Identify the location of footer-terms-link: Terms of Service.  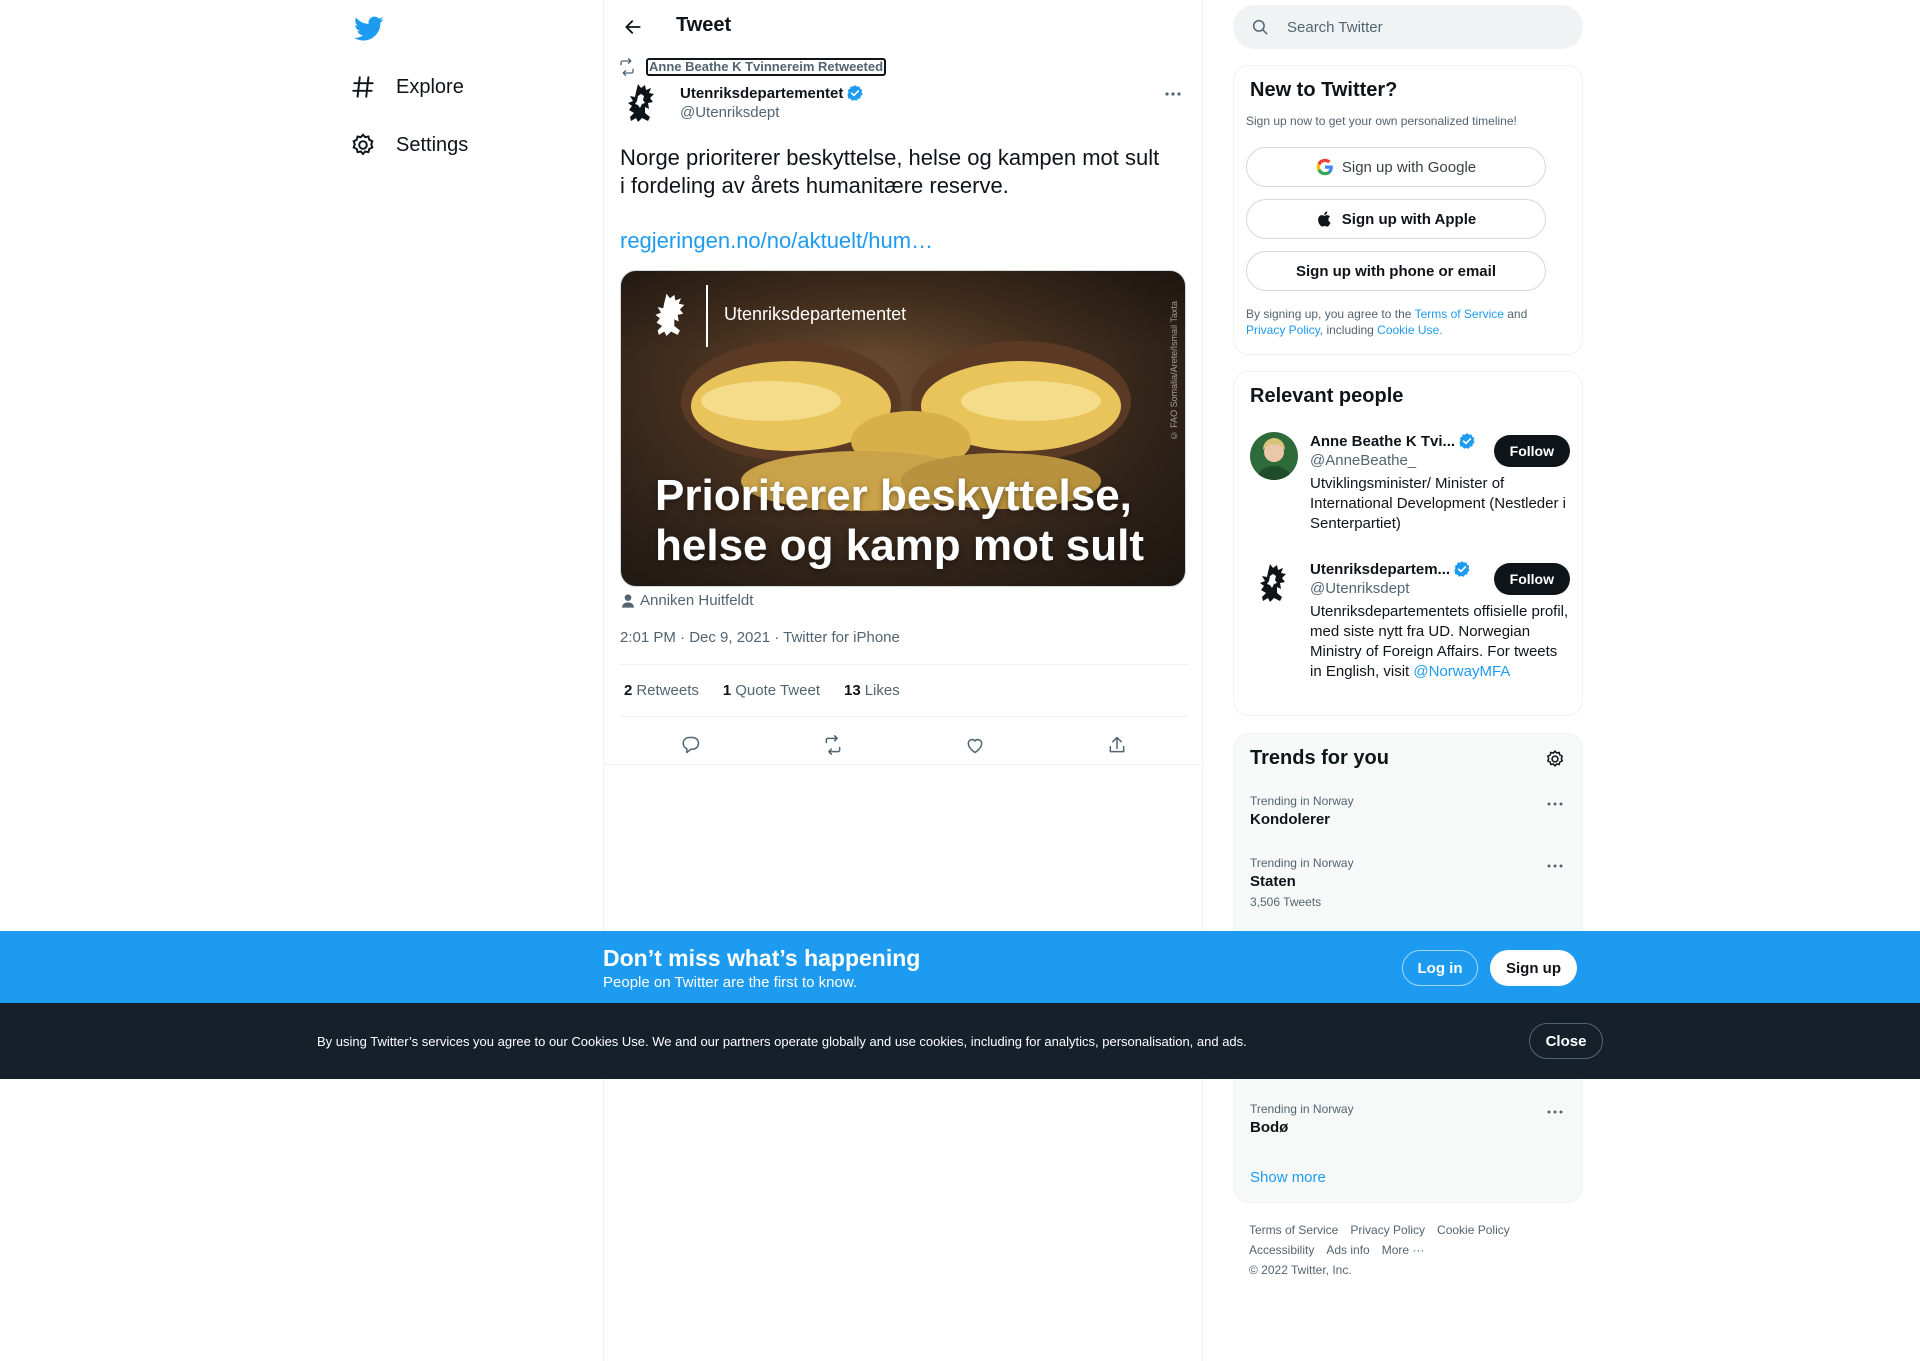
(1293, 1230).